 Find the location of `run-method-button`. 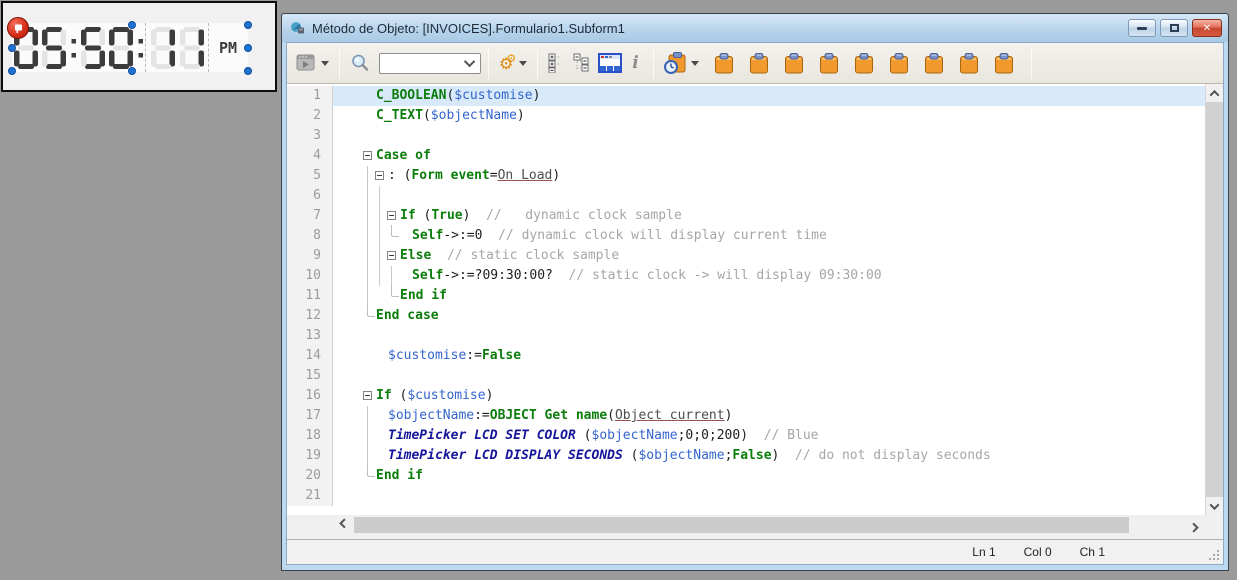

run-method-button is located at coordinates (312, 63).